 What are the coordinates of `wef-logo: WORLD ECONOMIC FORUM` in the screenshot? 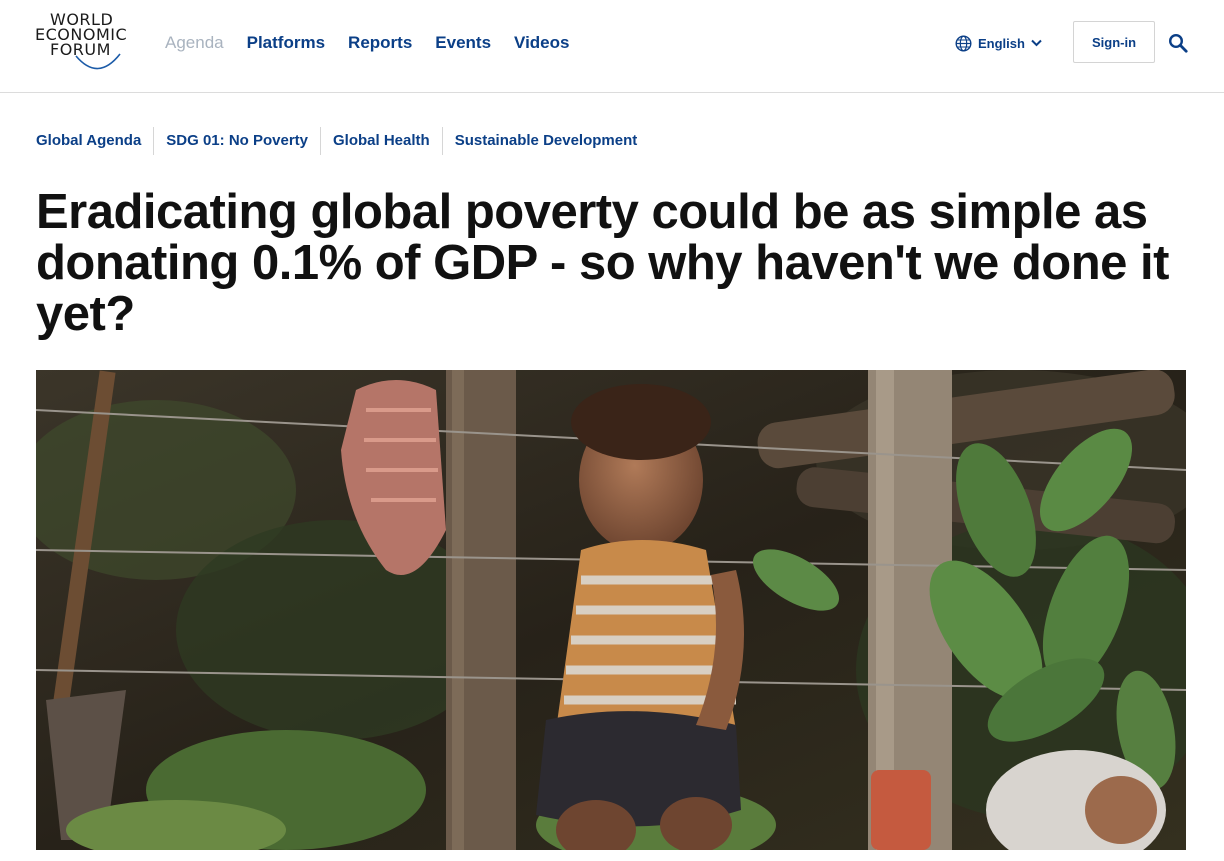 It's located at (86, 43).